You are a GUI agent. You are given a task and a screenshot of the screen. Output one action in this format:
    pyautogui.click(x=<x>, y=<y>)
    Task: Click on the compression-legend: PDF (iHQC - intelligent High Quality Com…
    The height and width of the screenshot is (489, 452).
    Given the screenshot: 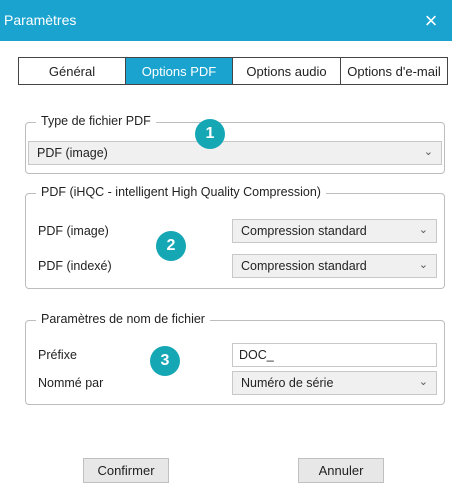 What is the action you would take?
    pyautogui.click(x=181, y=192)
    